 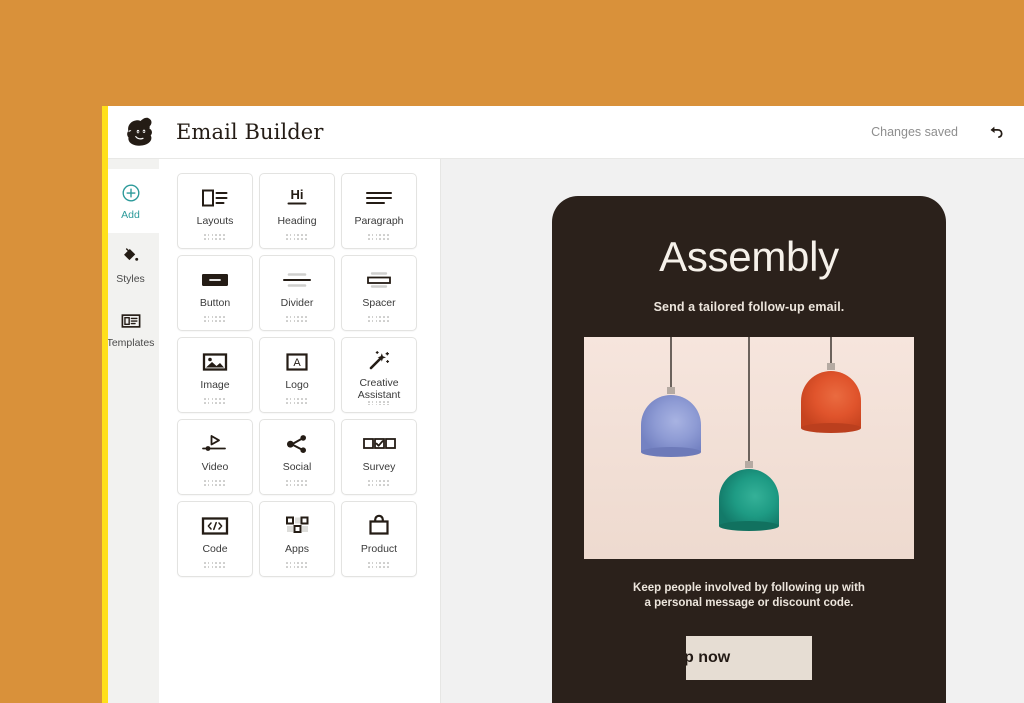 What do you see at coordinates (215, 198) in the screenshot?
I see `layouts-icon` at bounding box center [215, 198].